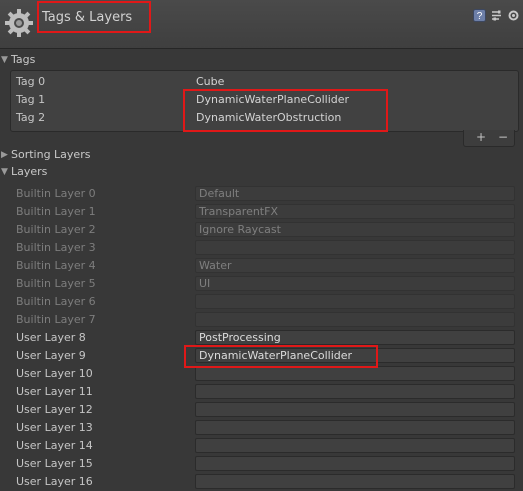  What do you see at coordinates (56, 283) in the screenshot?
I see `layer-name: Builtin Layer 5` at bounding box center [56, 283].